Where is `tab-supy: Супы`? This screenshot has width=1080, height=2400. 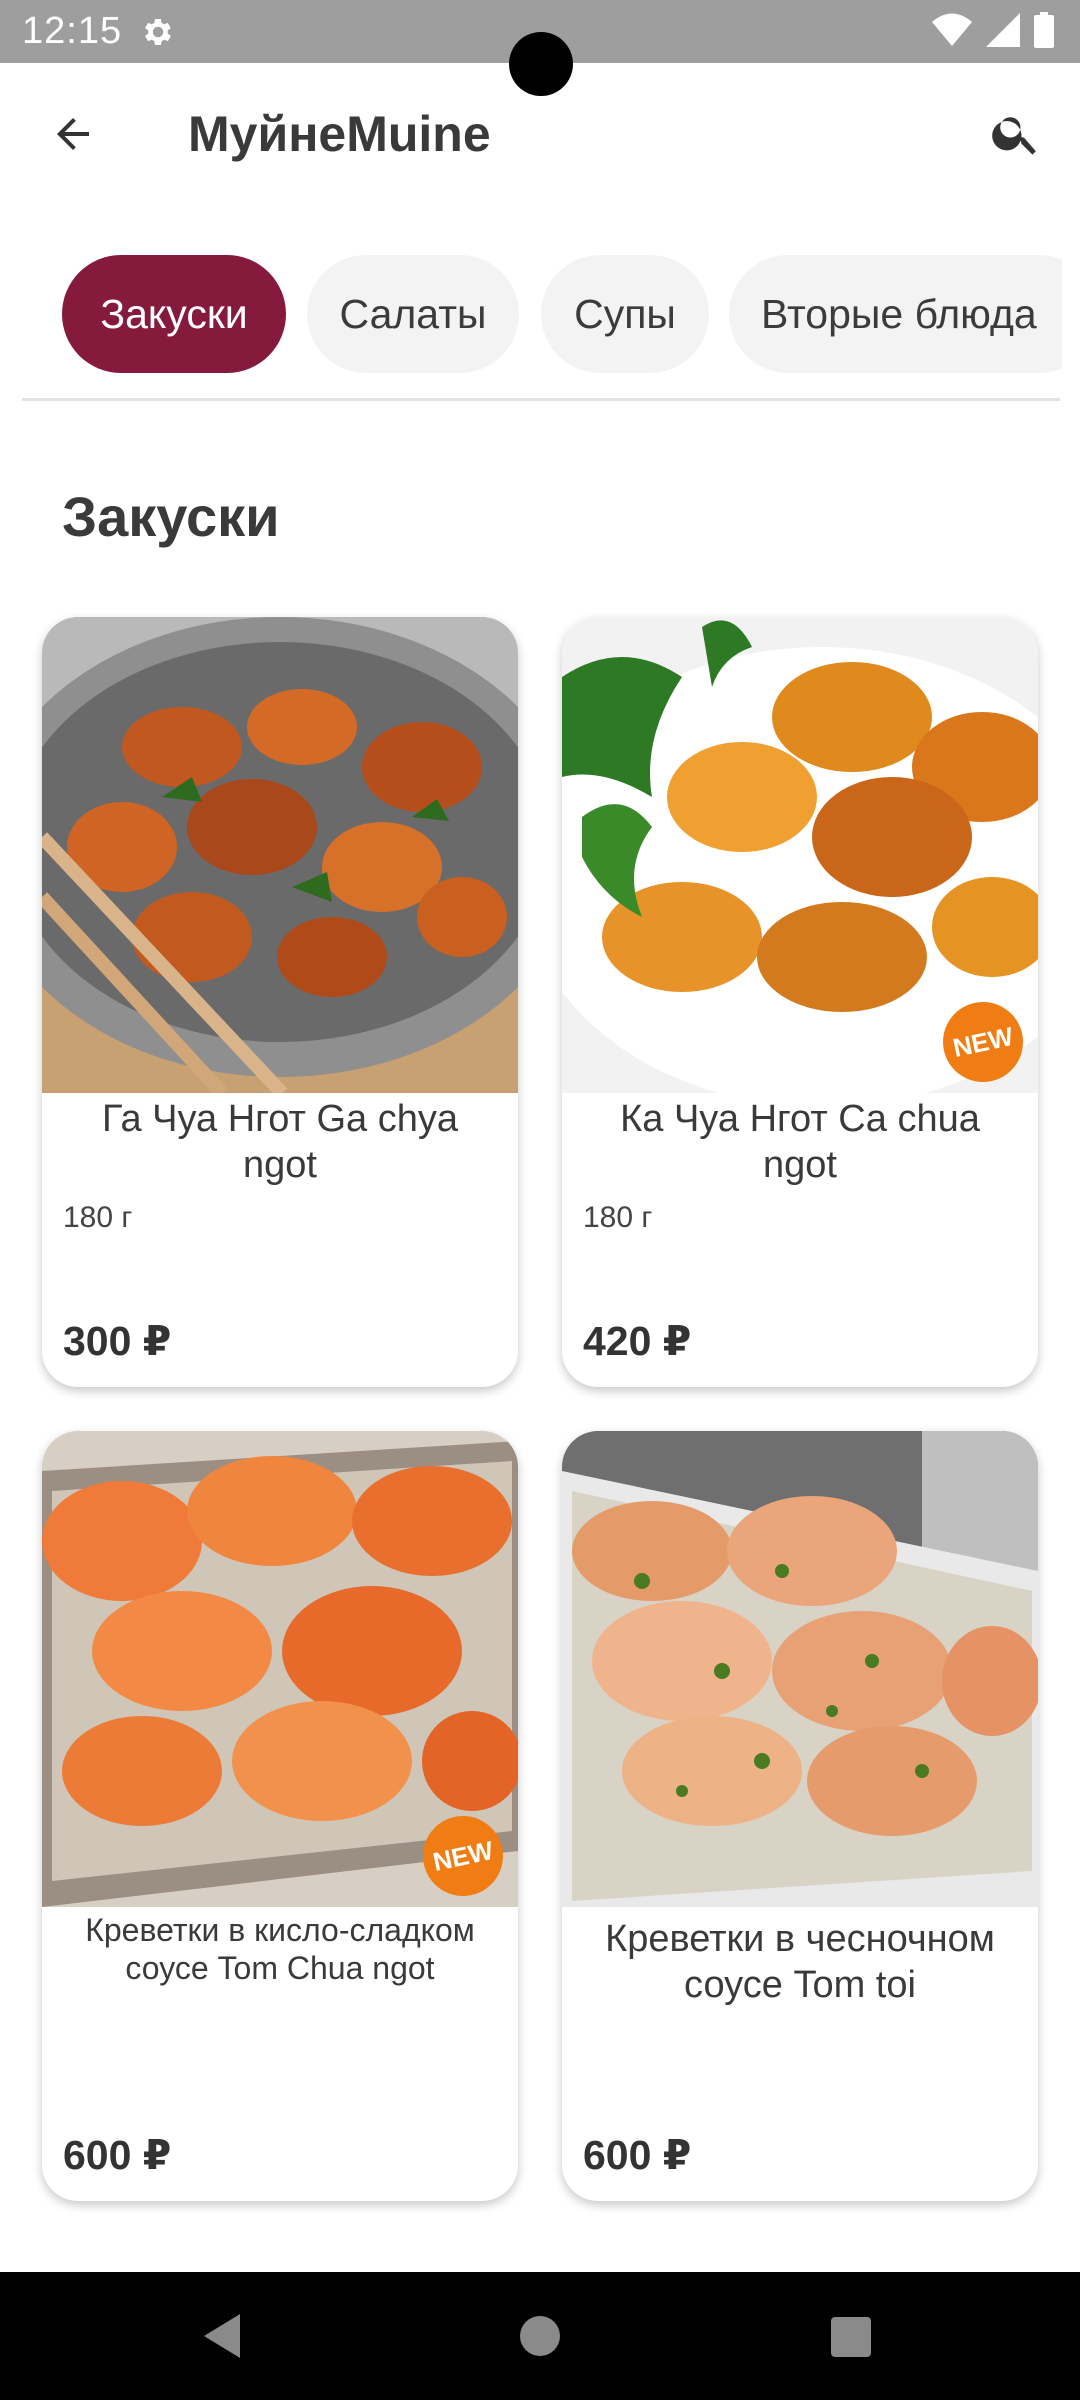 tab-supy: Супы is located at coordinates (625, 314).